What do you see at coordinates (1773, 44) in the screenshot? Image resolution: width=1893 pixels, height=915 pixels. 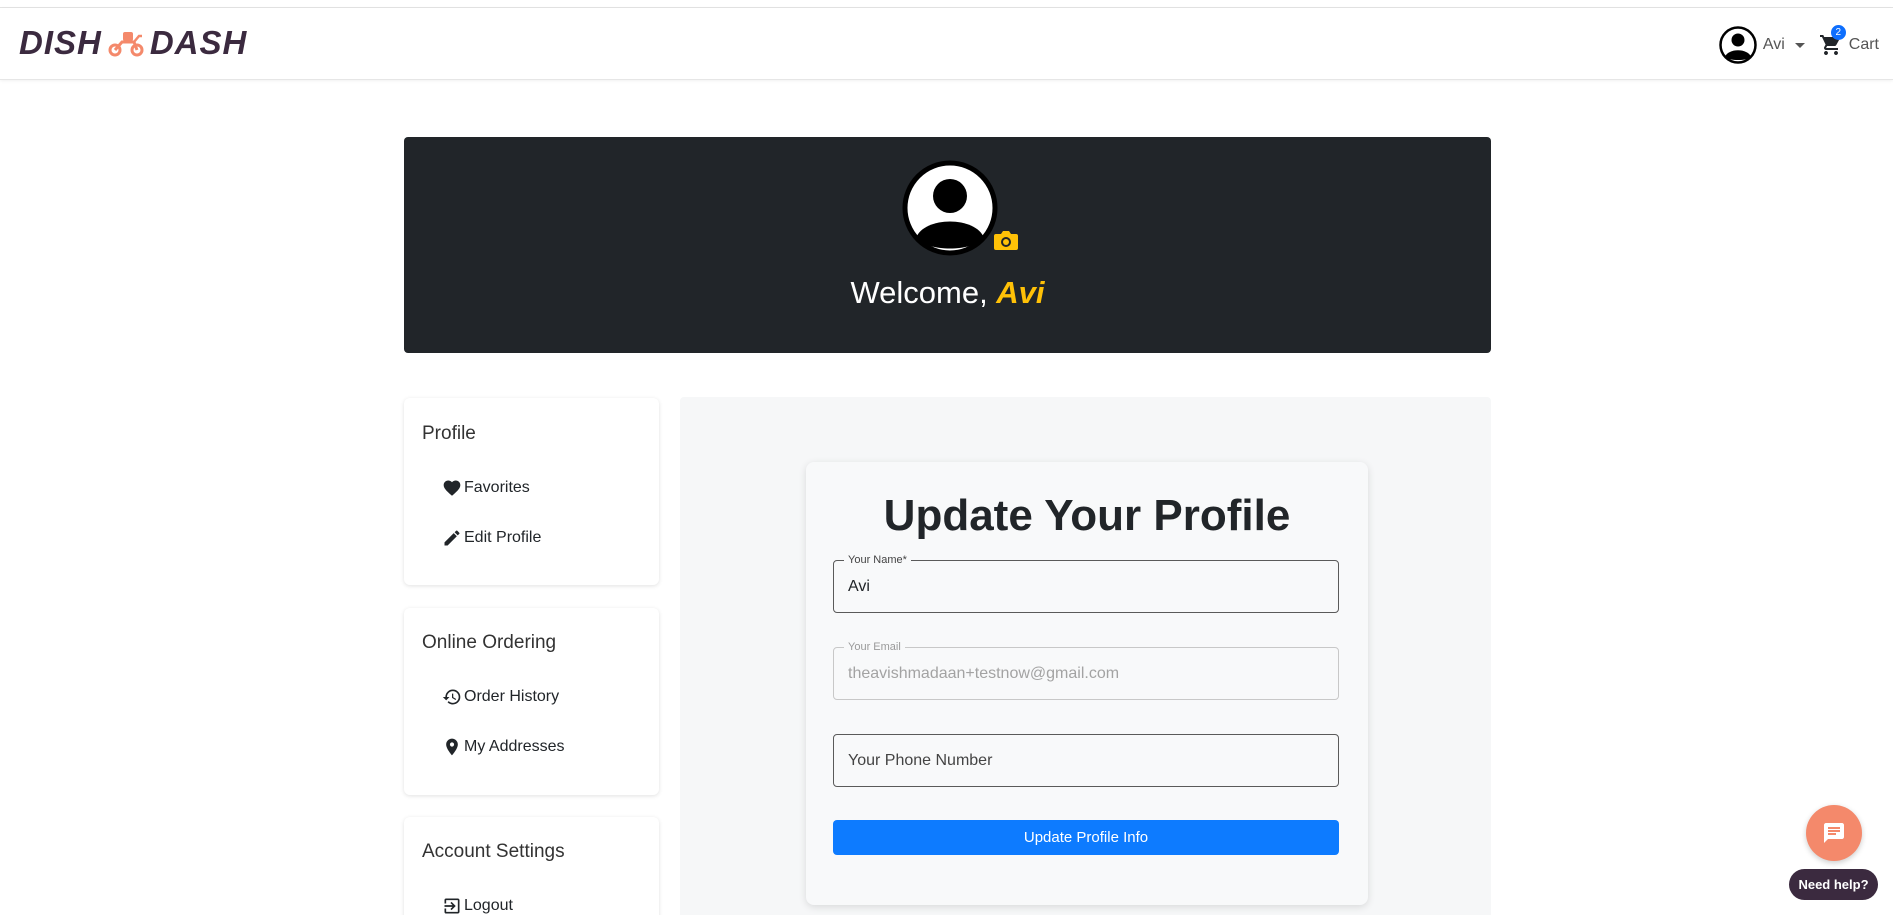 I see `user-name: Avi` at bounding box center [1773, 44].